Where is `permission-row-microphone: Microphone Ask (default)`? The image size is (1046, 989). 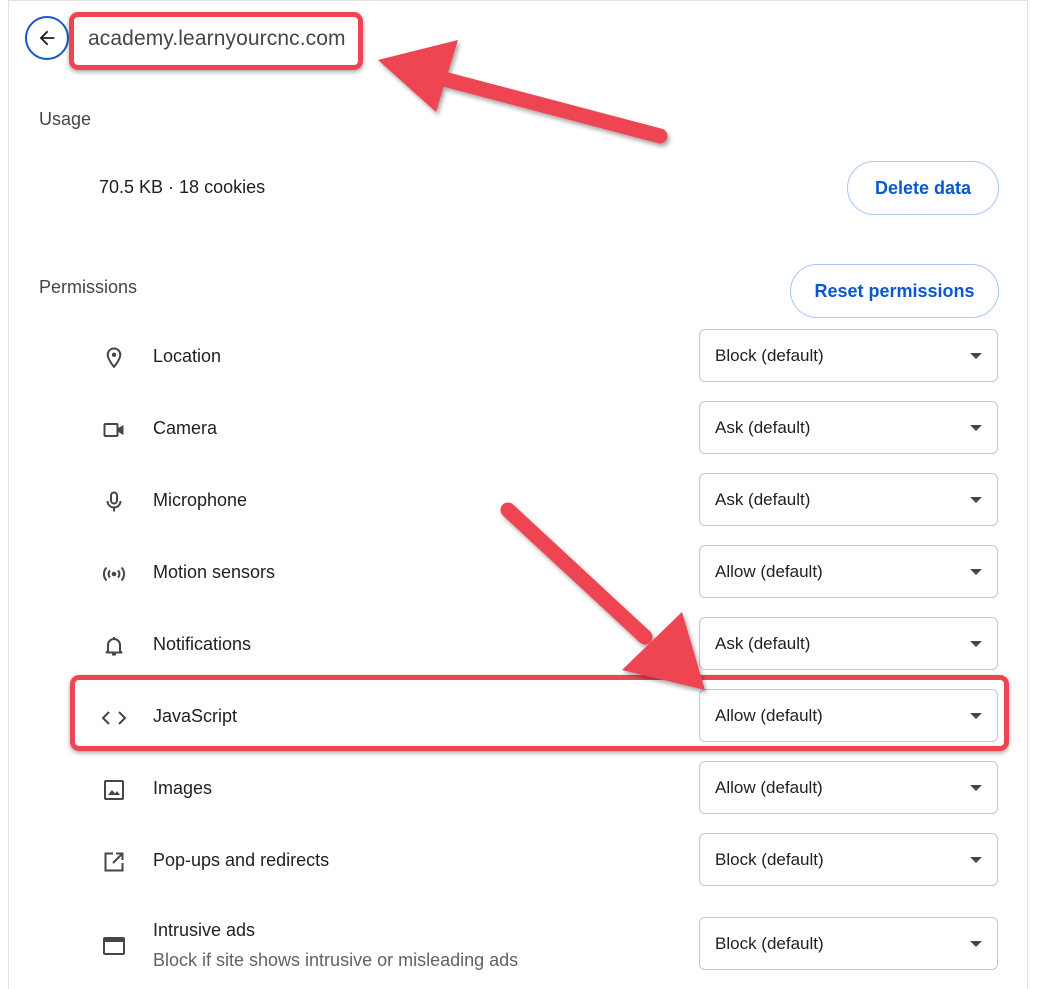 permission-row-microphone: Microphone Ask (default) is located at coordinates (523, 501).